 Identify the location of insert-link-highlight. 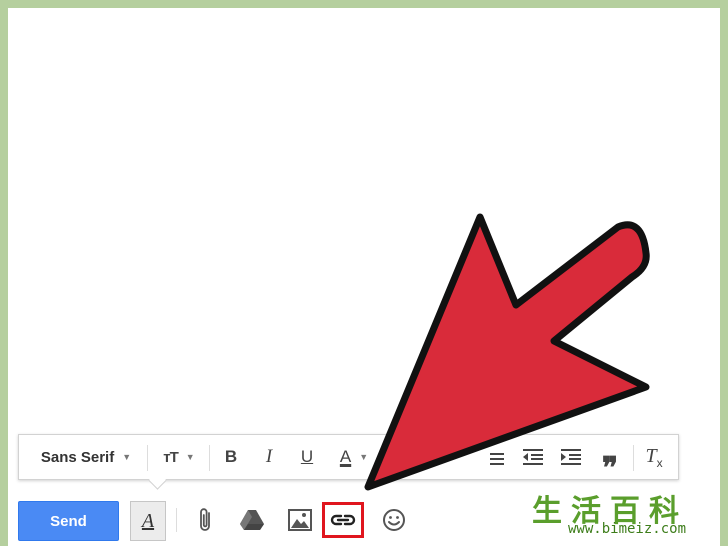
(343, 520).